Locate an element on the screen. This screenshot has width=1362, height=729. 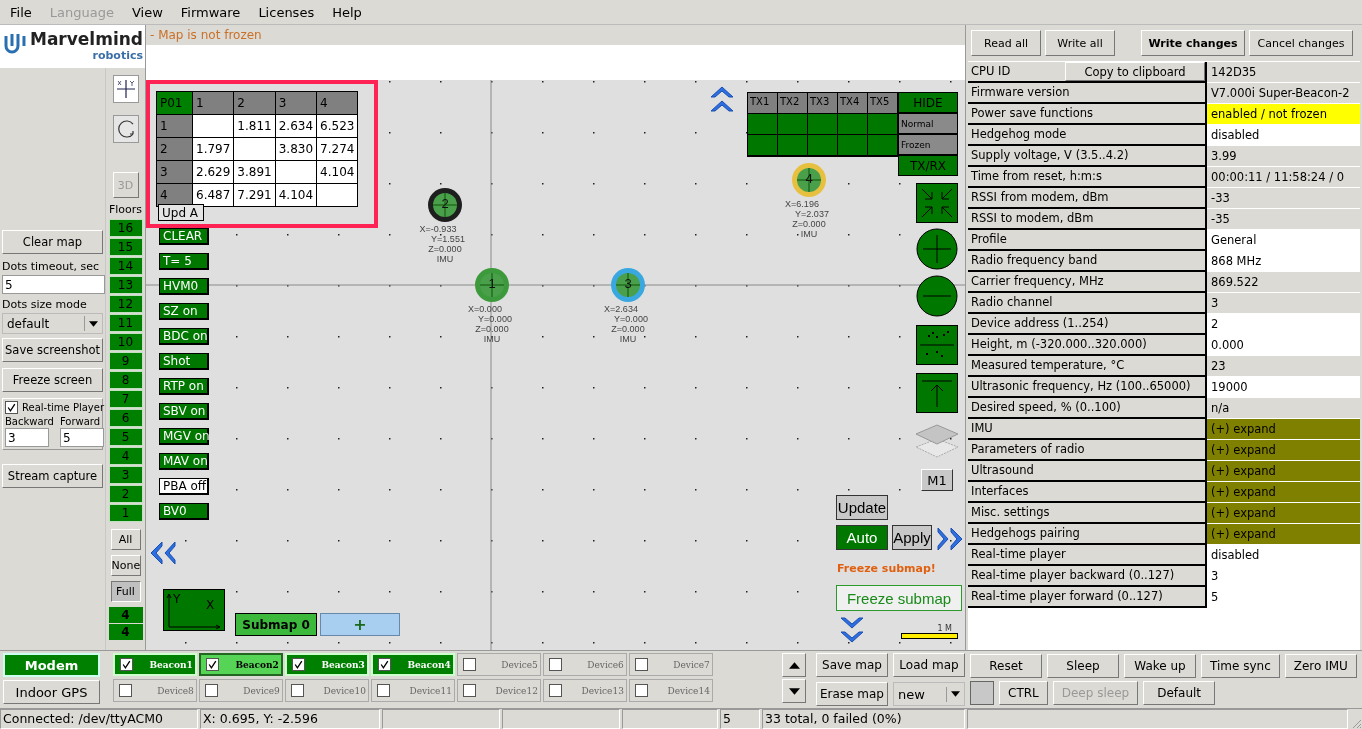
menu-item: Help is located at coordinates (347, 12).